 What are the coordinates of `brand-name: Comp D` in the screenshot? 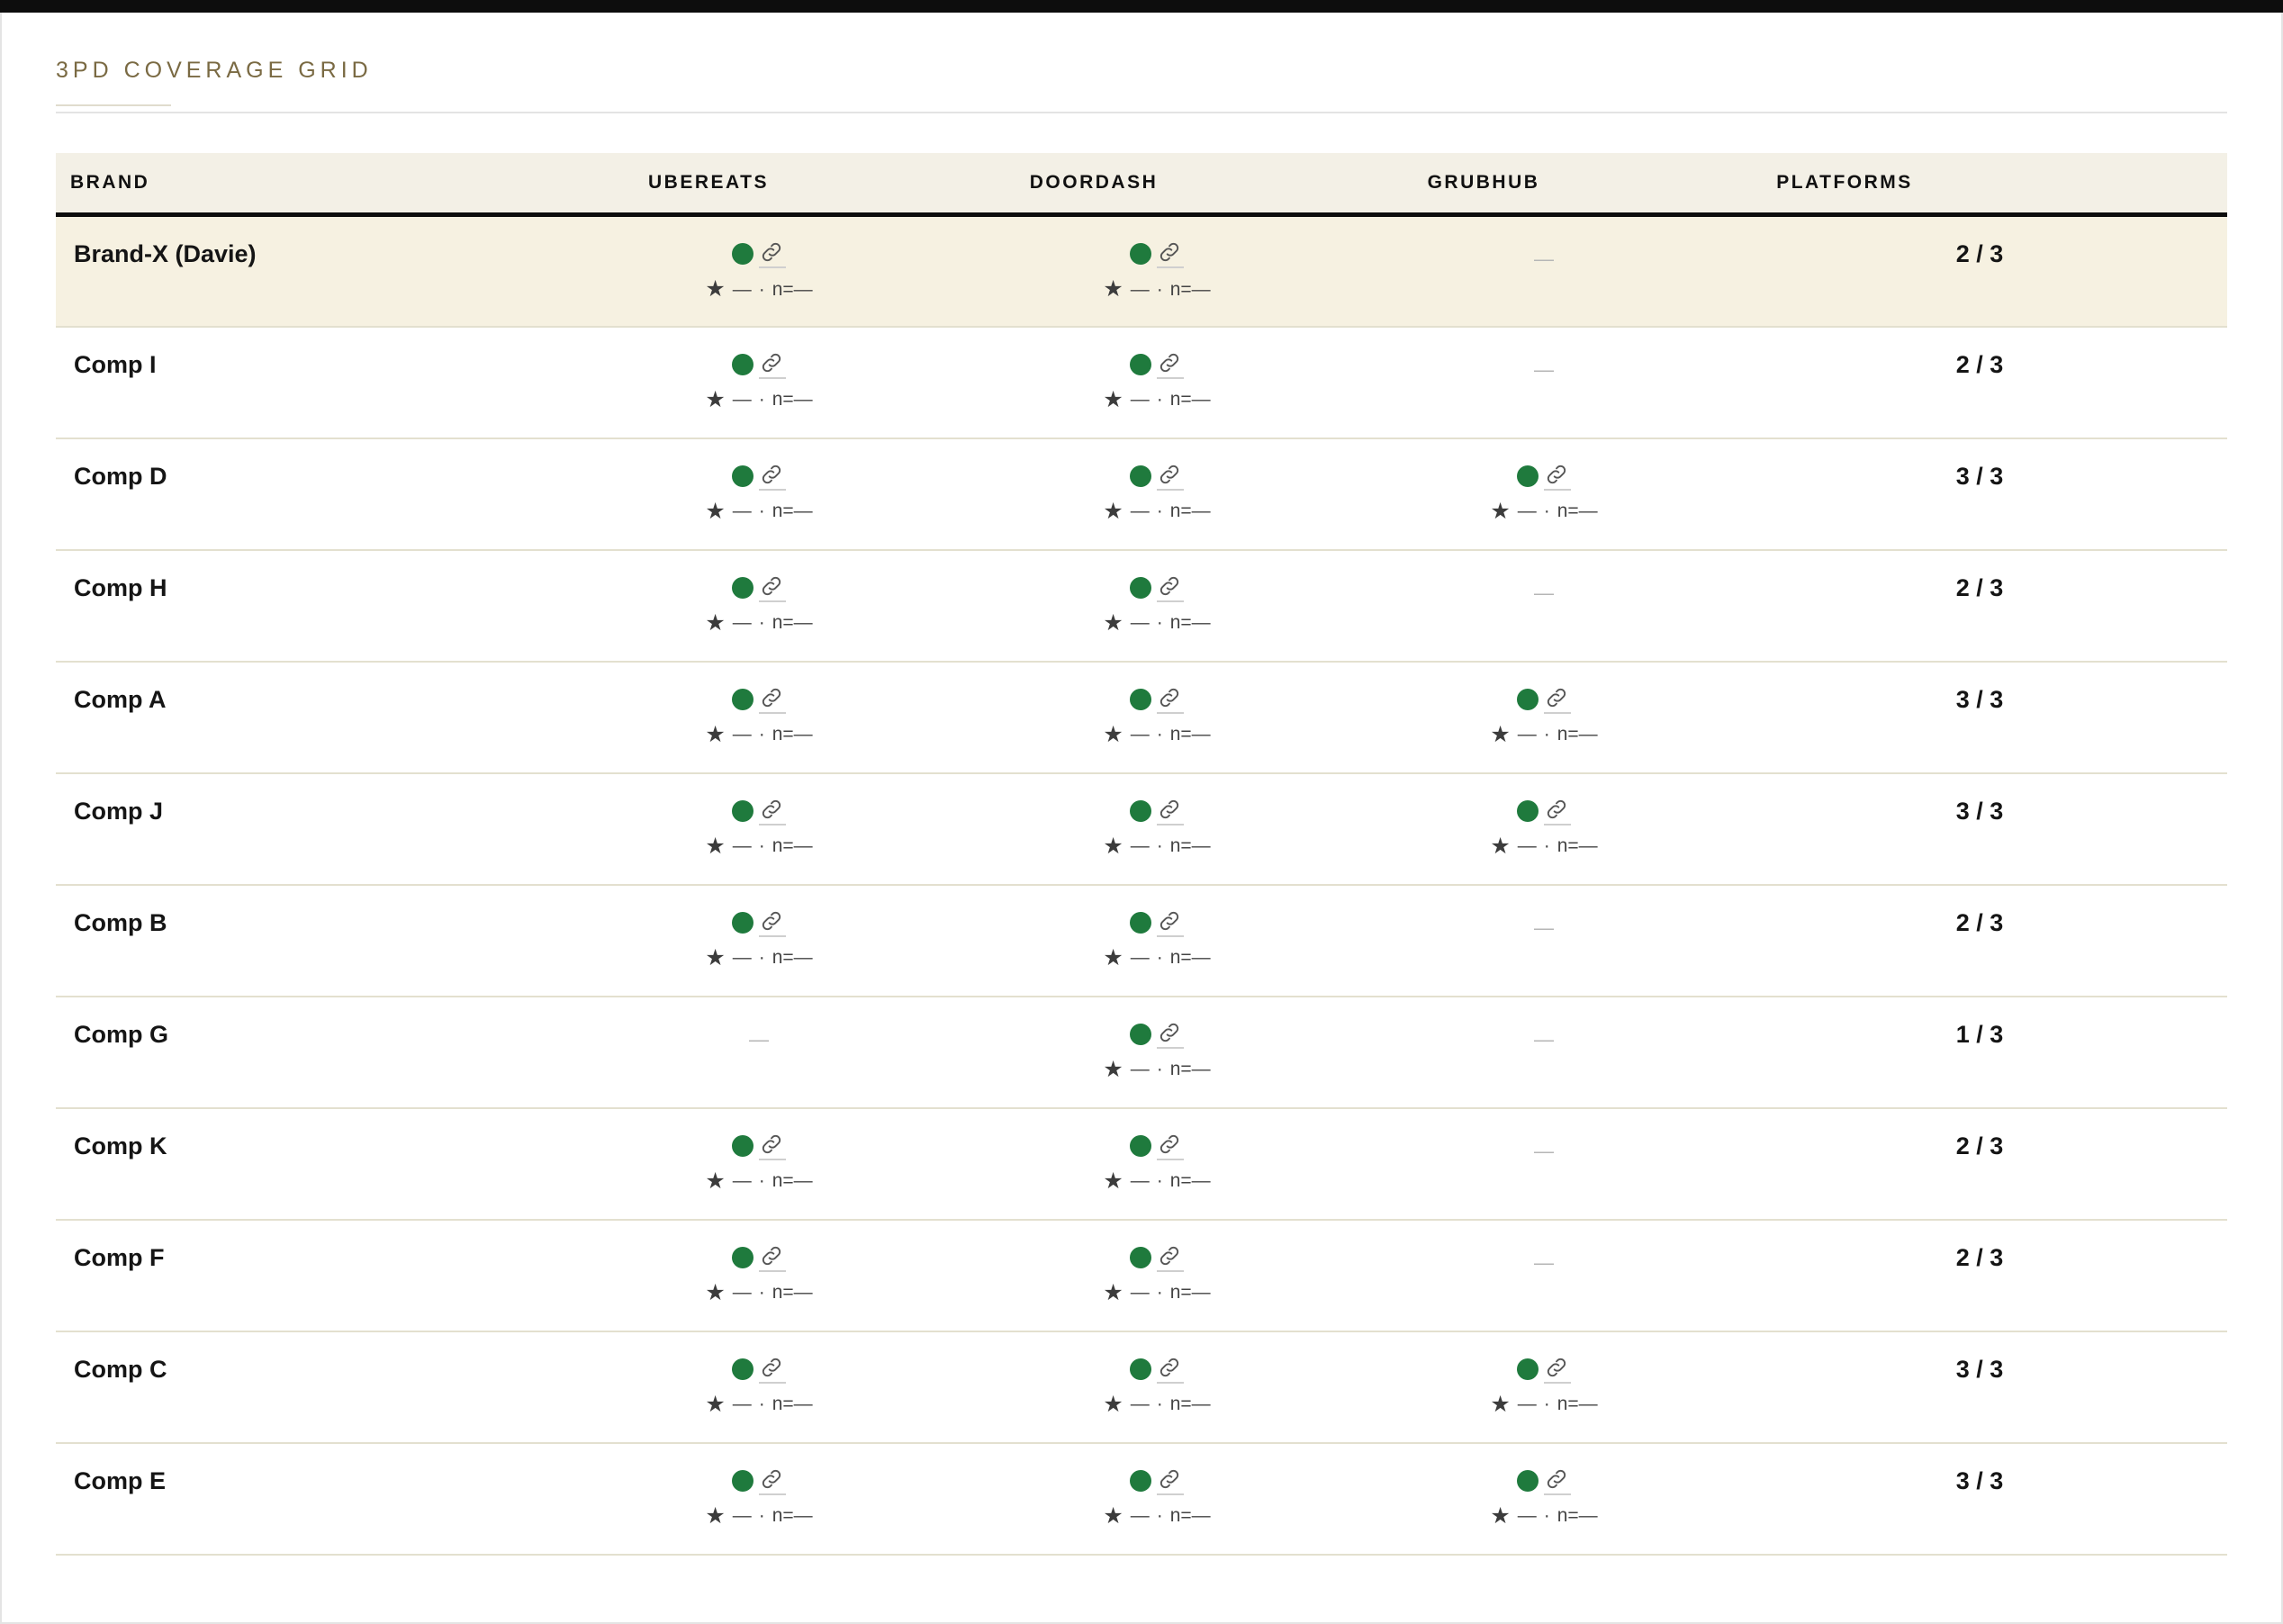 It's located at (308, 494).